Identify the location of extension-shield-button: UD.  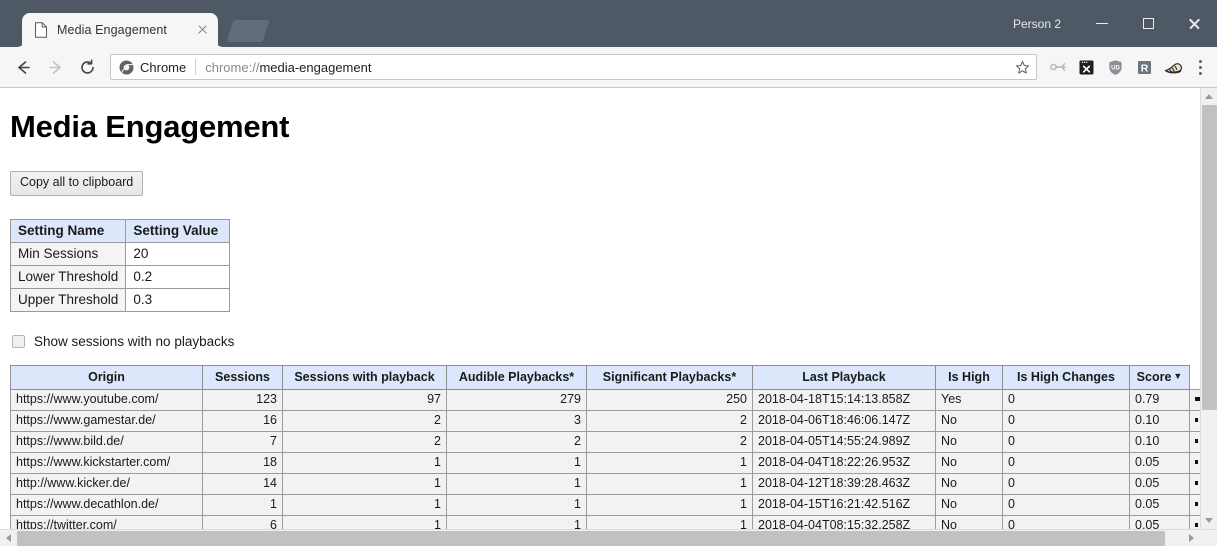
(1115, 67).